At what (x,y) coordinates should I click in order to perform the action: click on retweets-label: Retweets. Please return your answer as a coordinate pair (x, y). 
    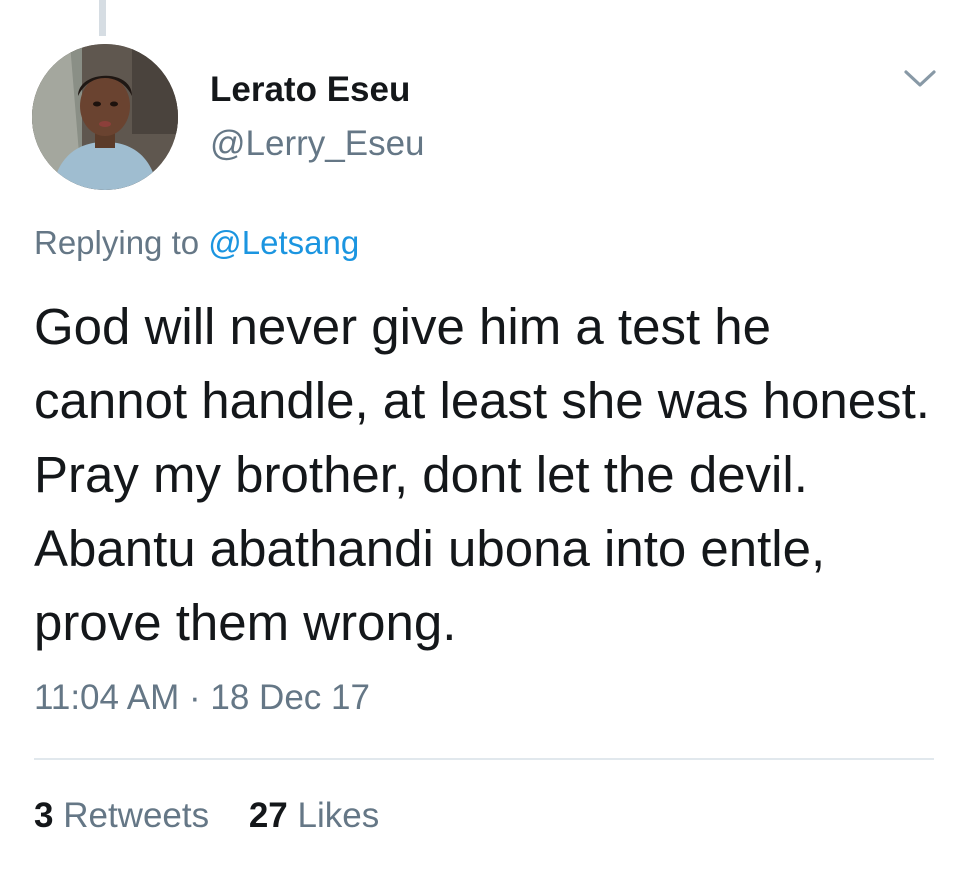
    Looking at the image, I should click on (136, 815).